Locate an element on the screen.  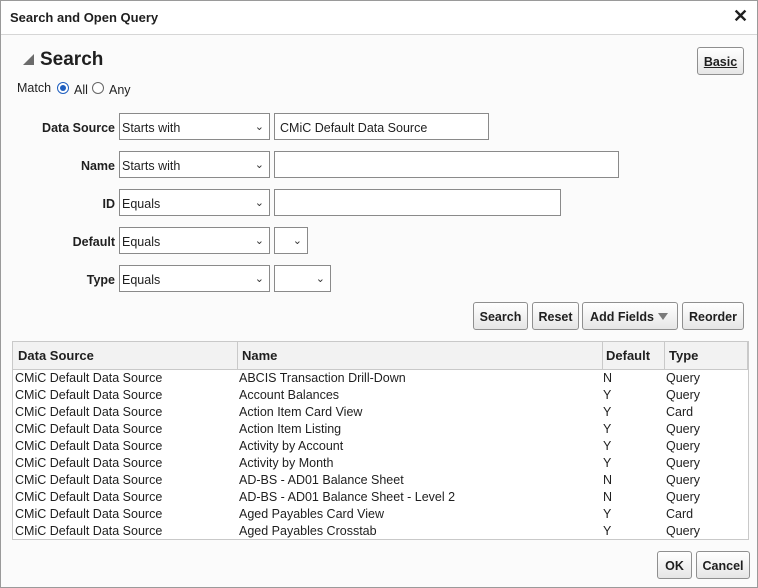
id-value-input is located at coordinates (417, 202).